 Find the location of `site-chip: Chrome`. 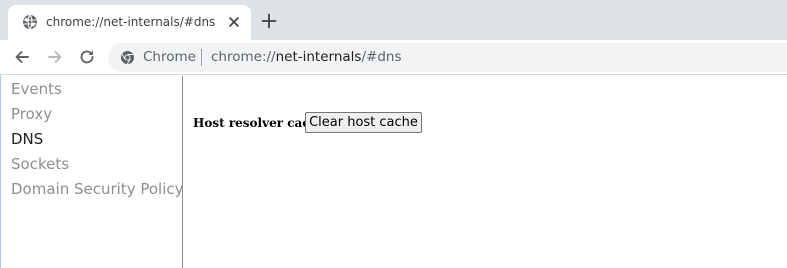

site-chip: Chrome is located at coordinates (169, 57).